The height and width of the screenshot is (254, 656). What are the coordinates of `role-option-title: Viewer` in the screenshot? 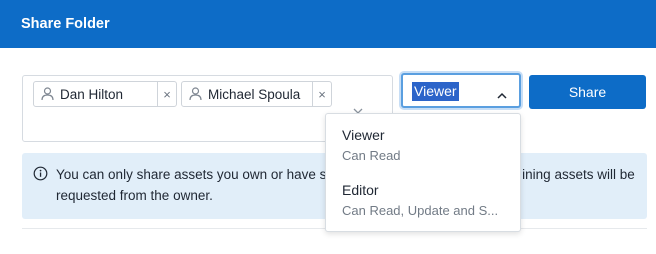 It's located at (363, 135).